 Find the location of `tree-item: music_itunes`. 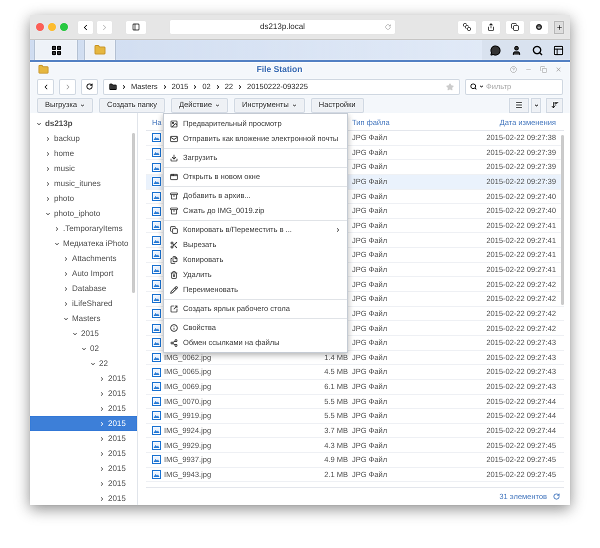

tree-item: music_itunes is located at coordinates (83, 183).